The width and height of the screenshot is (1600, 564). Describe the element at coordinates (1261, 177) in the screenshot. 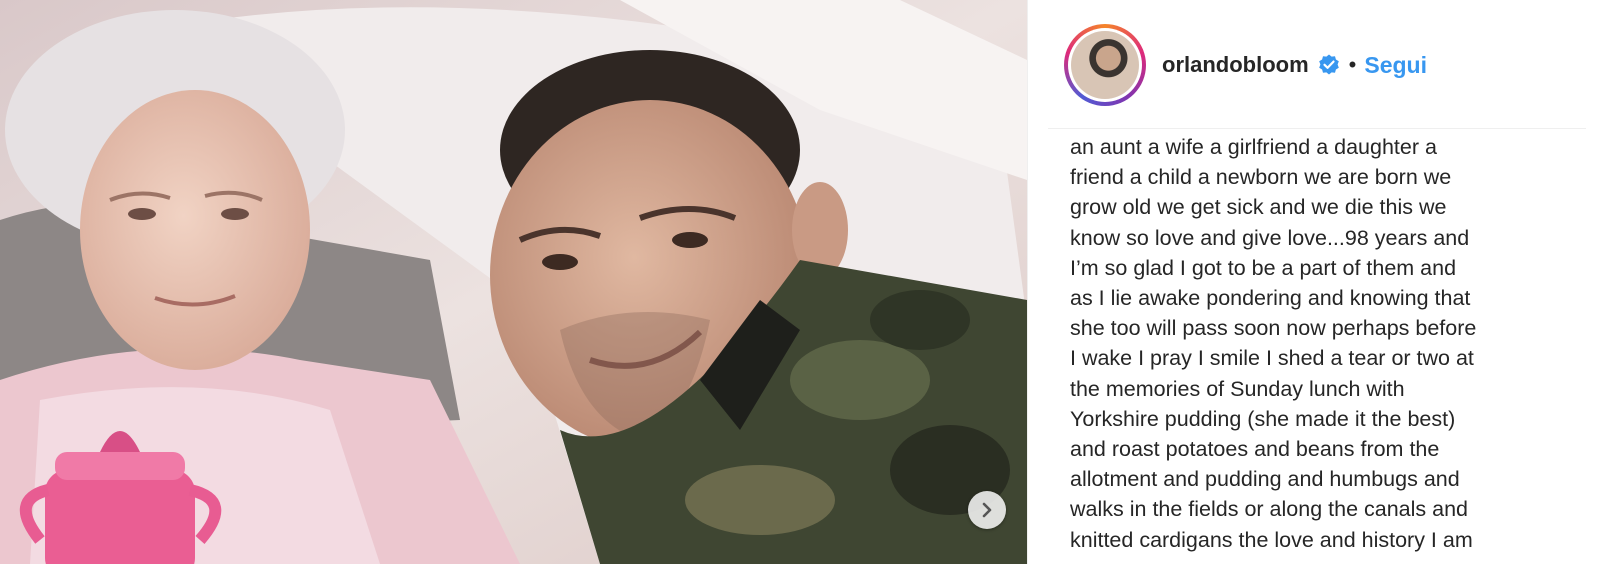

I see `caption-line: friend a child a newborn we are born we` at that location.